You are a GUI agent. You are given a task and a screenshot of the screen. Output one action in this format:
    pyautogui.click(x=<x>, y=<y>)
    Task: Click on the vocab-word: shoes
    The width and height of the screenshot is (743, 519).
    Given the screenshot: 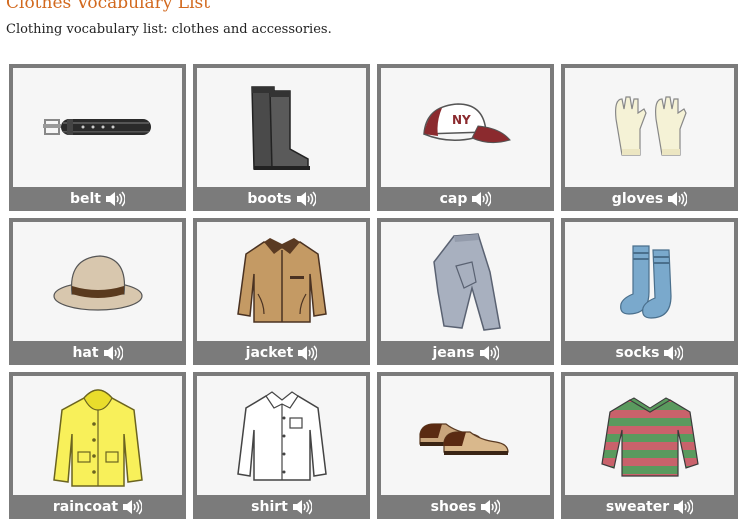 What is the action you would take?
    pyautogui.click(x=453, y=507)
    